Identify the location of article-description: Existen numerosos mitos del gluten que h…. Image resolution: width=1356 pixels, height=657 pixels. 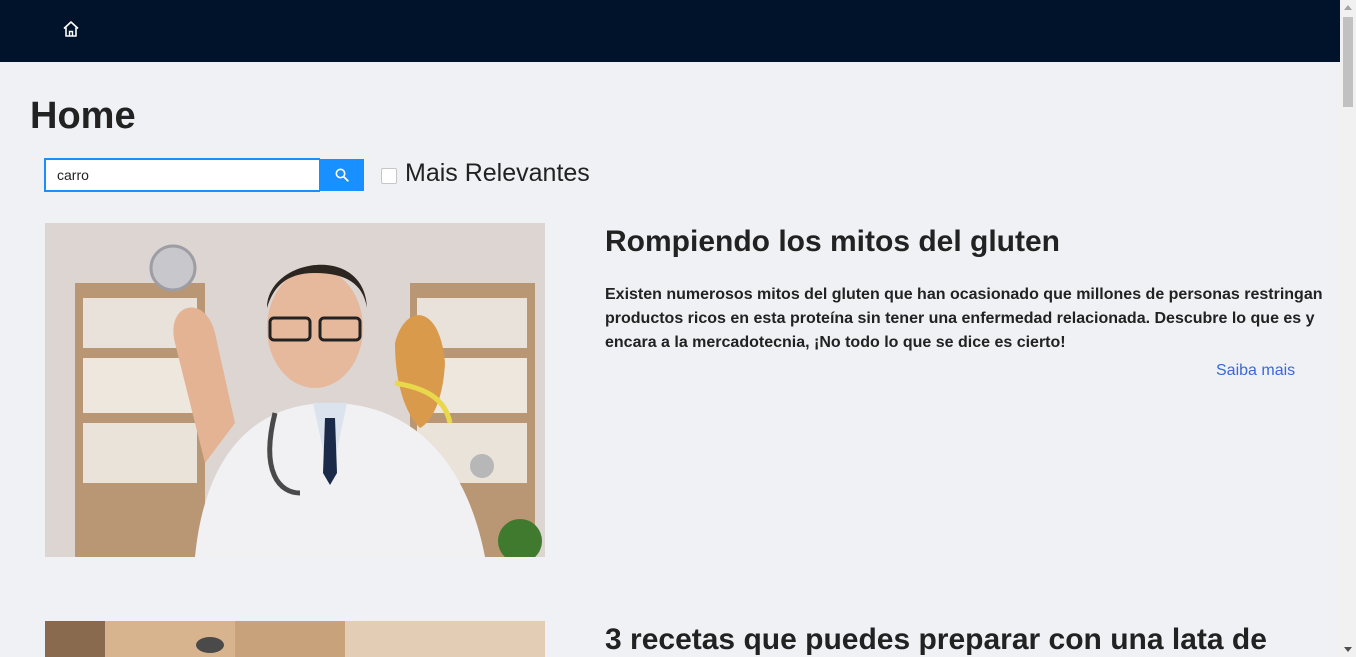
(964, 318).